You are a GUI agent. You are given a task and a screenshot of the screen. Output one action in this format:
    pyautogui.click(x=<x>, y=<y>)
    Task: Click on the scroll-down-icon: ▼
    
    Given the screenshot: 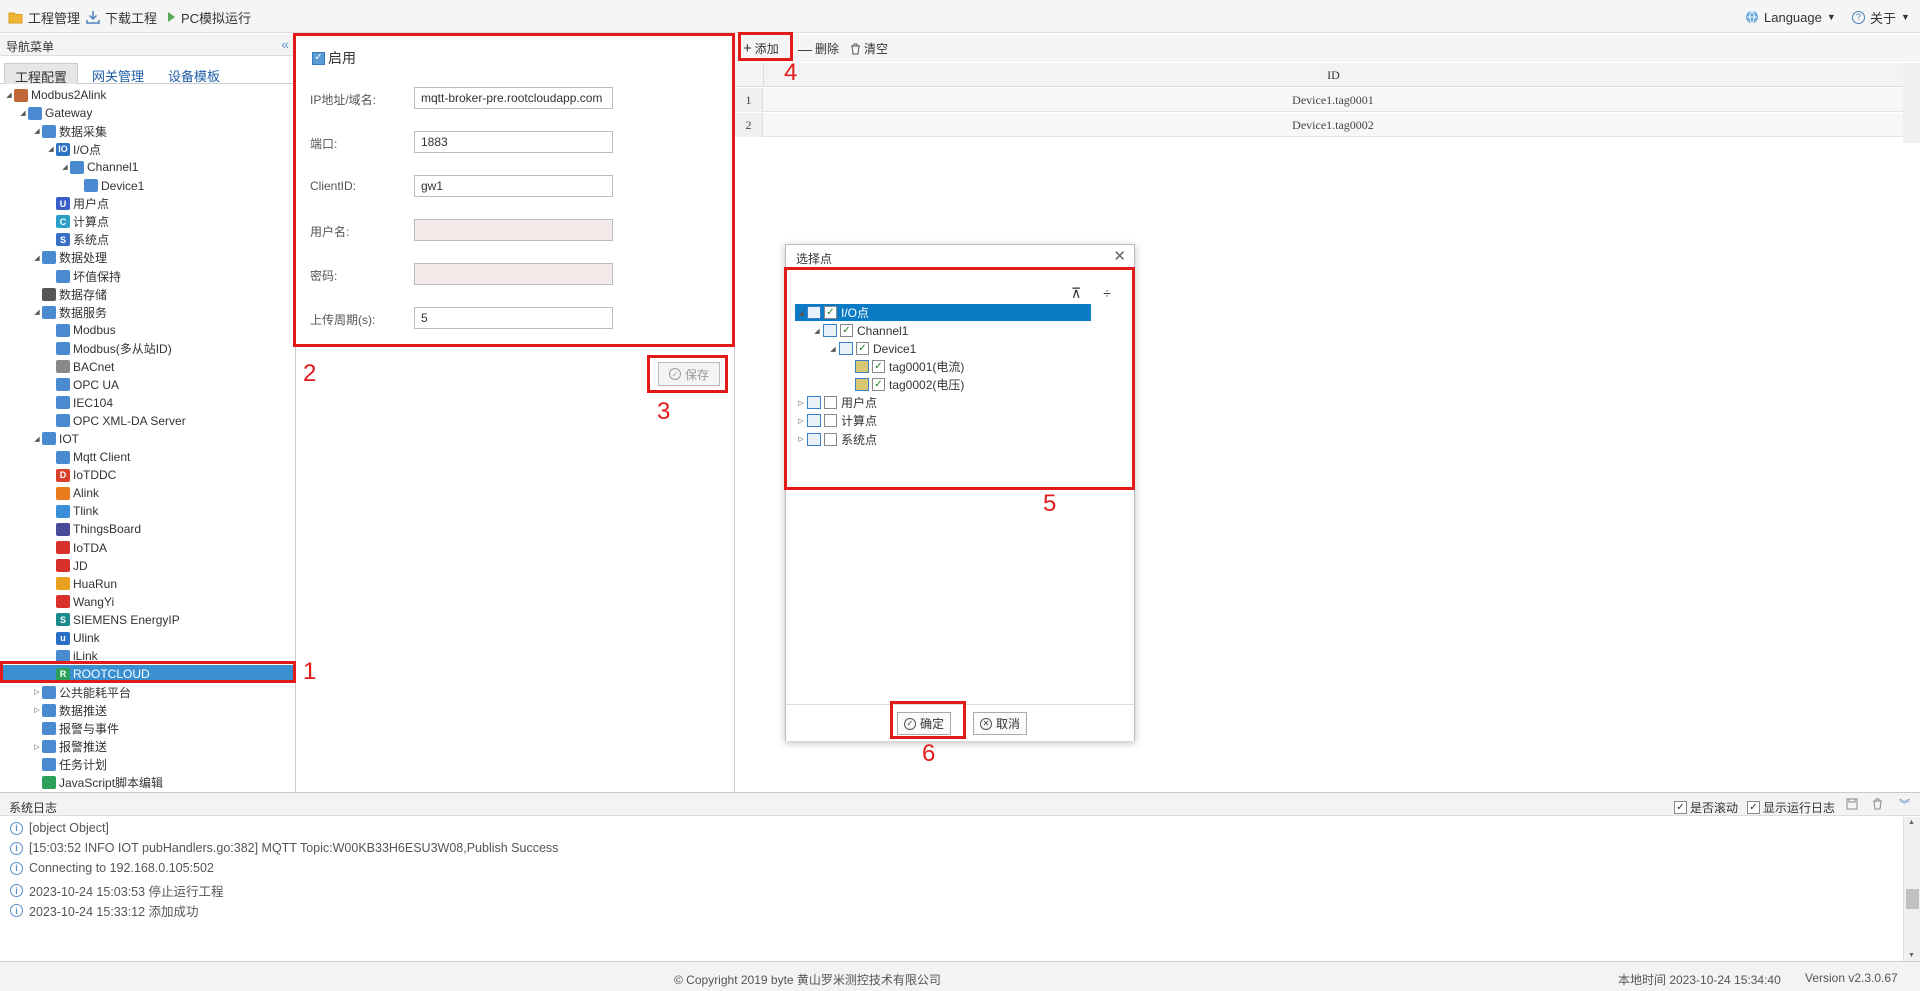 What is the action you would take?
    pyautogui.click(x=1911, y=955)
    